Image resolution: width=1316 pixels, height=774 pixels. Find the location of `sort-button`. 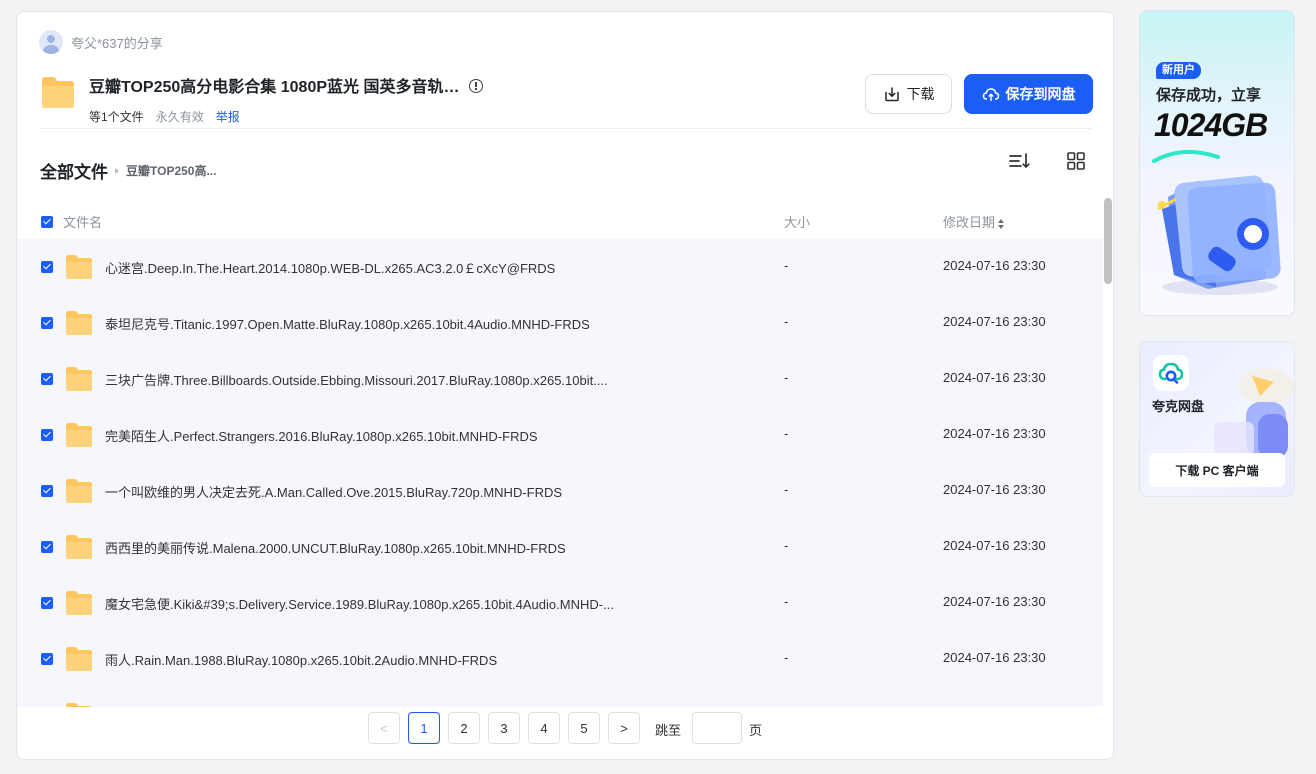

sort-button is located at coordinates (1019, 161).